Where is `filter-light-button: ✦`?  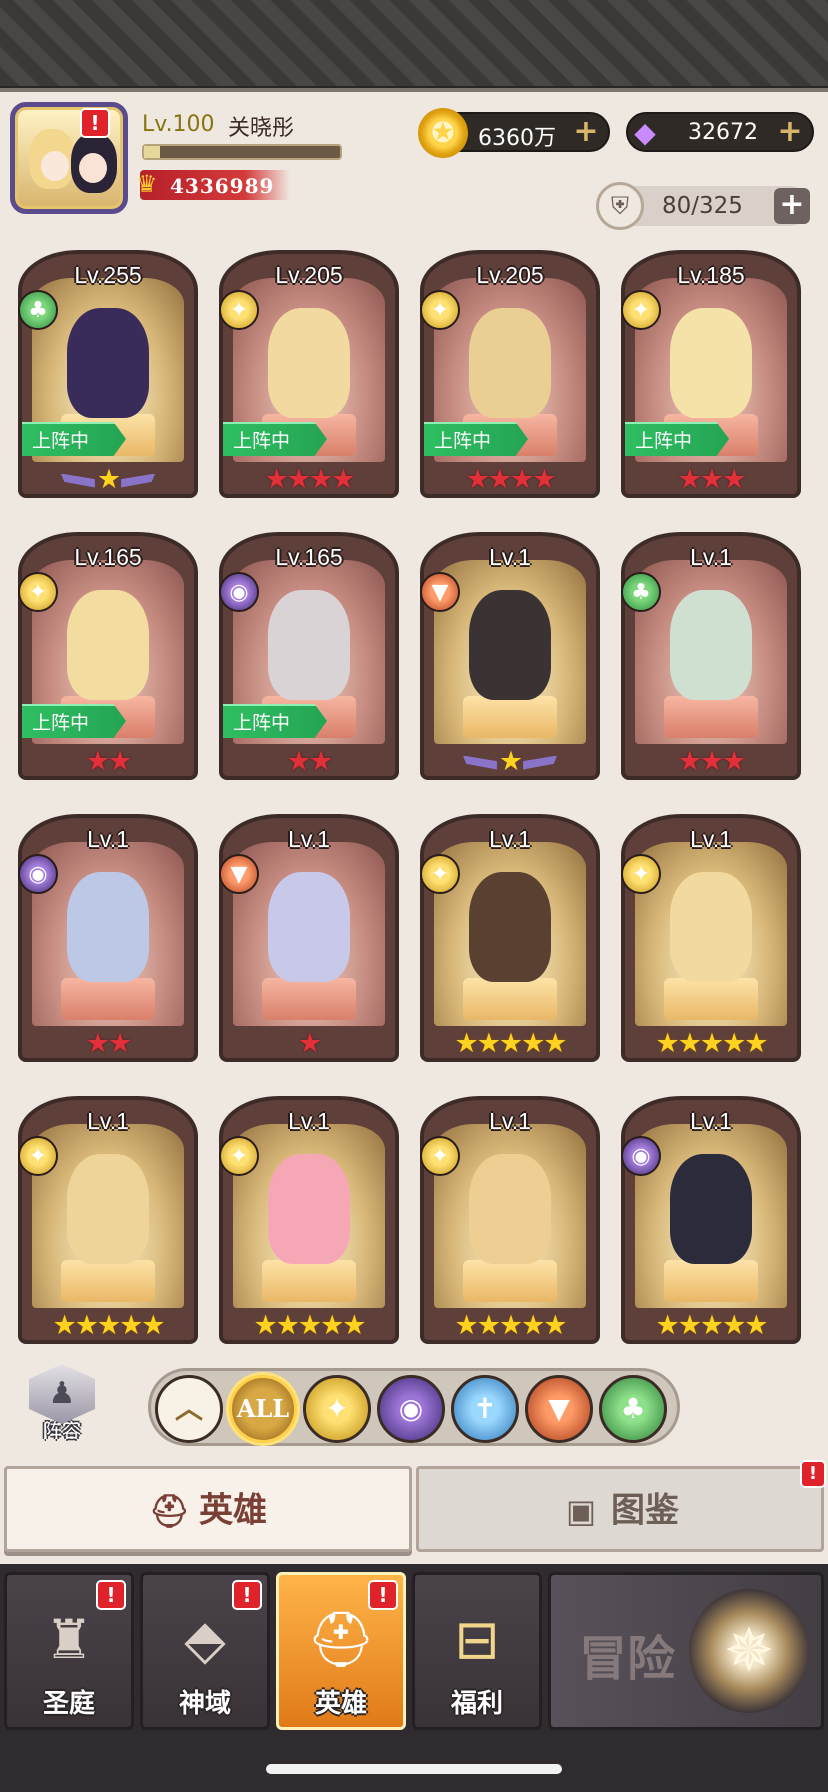
filter-light-button: ✦ is located at coordinates (337, 1409).